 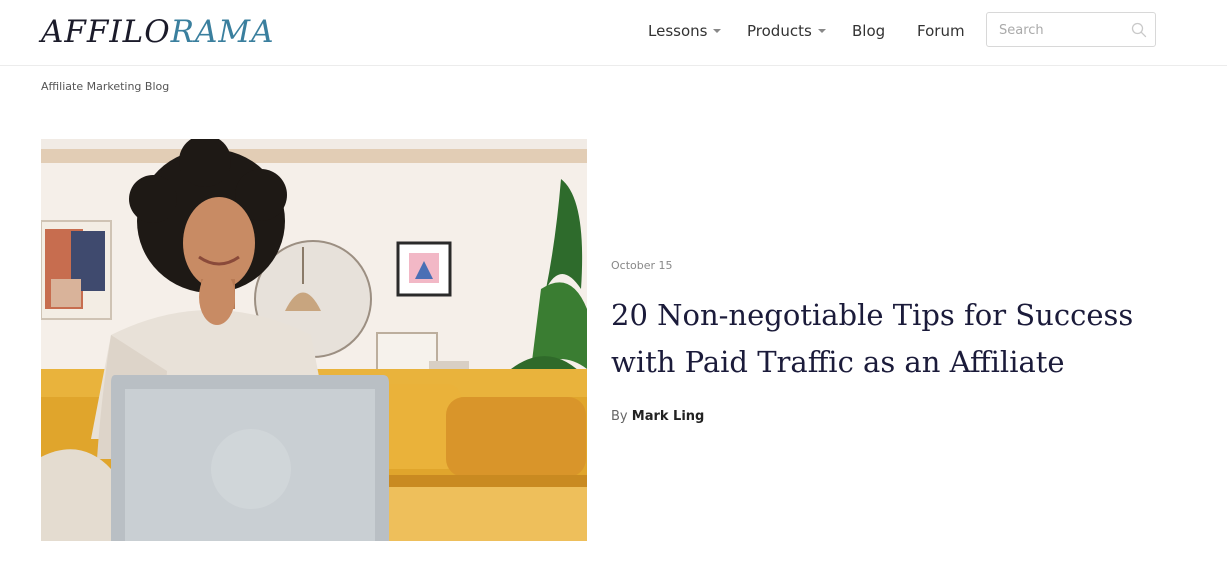 I want to click on search-icon, so click(x=1139, y=30).